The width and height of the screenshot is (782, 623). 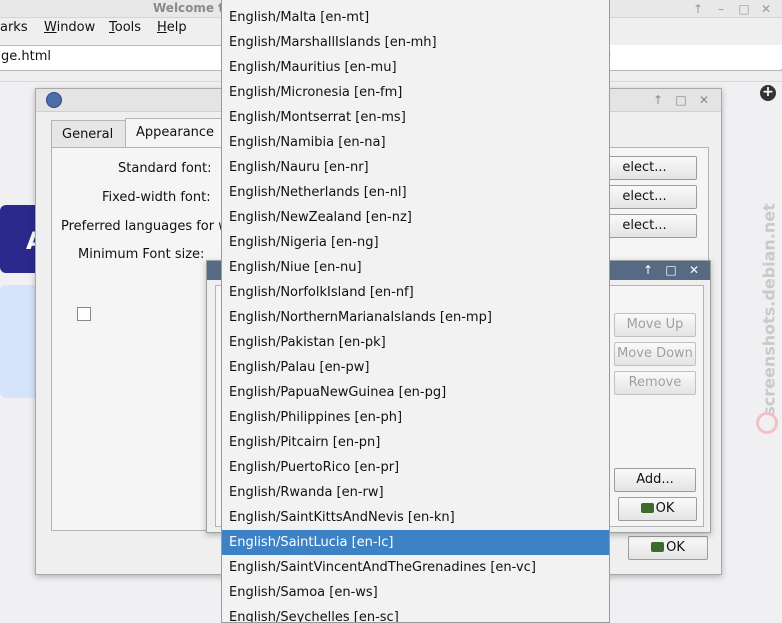 I want to click on language-option: English/Malta [en-mt], so click(x=415, y=17).